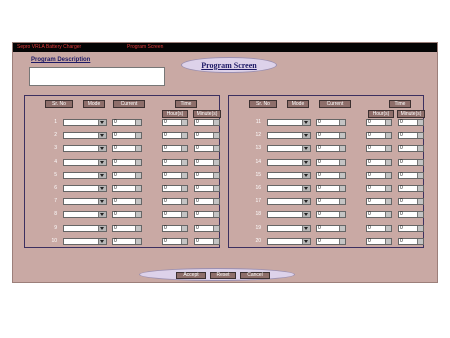  What do you see at coordinates (223, 275) in the screenshot?
I see `reset-button: Reset` at bounding box center [223, 275].